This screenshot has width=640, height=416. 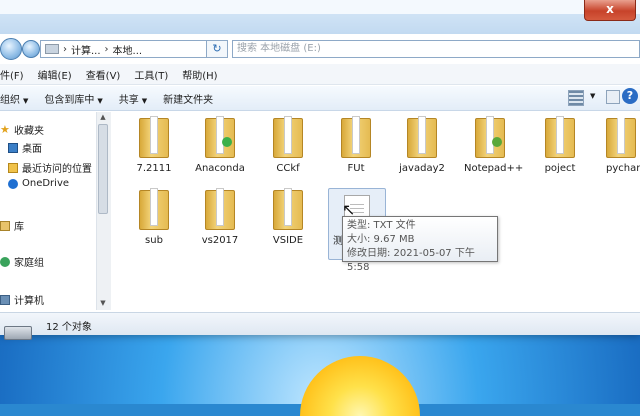 I want to click on nav-item-favorites: ★ 收藏夹, so click(x=22, y=130).